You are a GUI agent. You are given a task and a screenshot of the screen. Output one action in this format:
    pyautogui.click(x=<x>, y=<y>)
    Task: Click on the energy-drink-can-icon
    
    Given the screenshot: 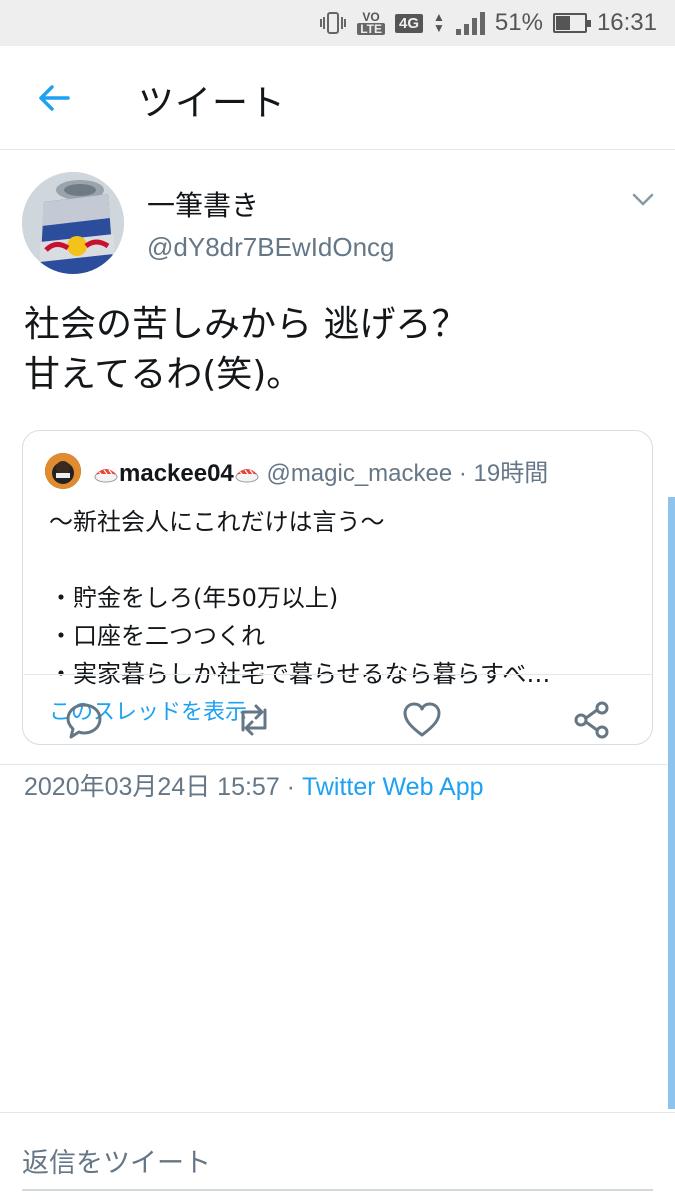 What is the action you would take?
    pyautogui.click(x=73, y=223)
    